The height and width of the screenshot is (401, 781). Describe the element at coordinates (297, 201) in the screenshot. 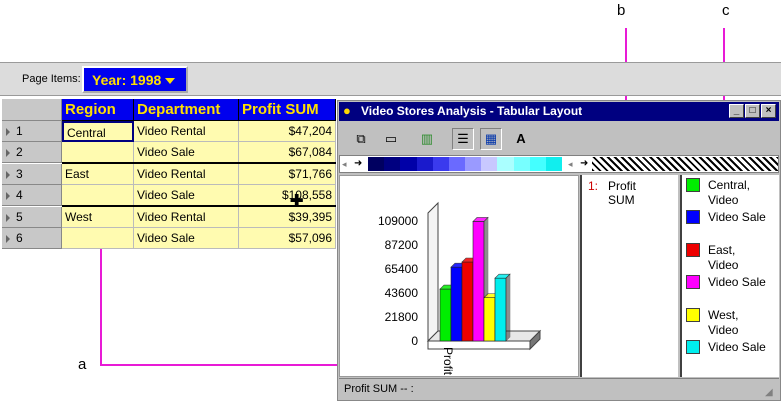

I see `move-cursor-icon: ✚` at that location.